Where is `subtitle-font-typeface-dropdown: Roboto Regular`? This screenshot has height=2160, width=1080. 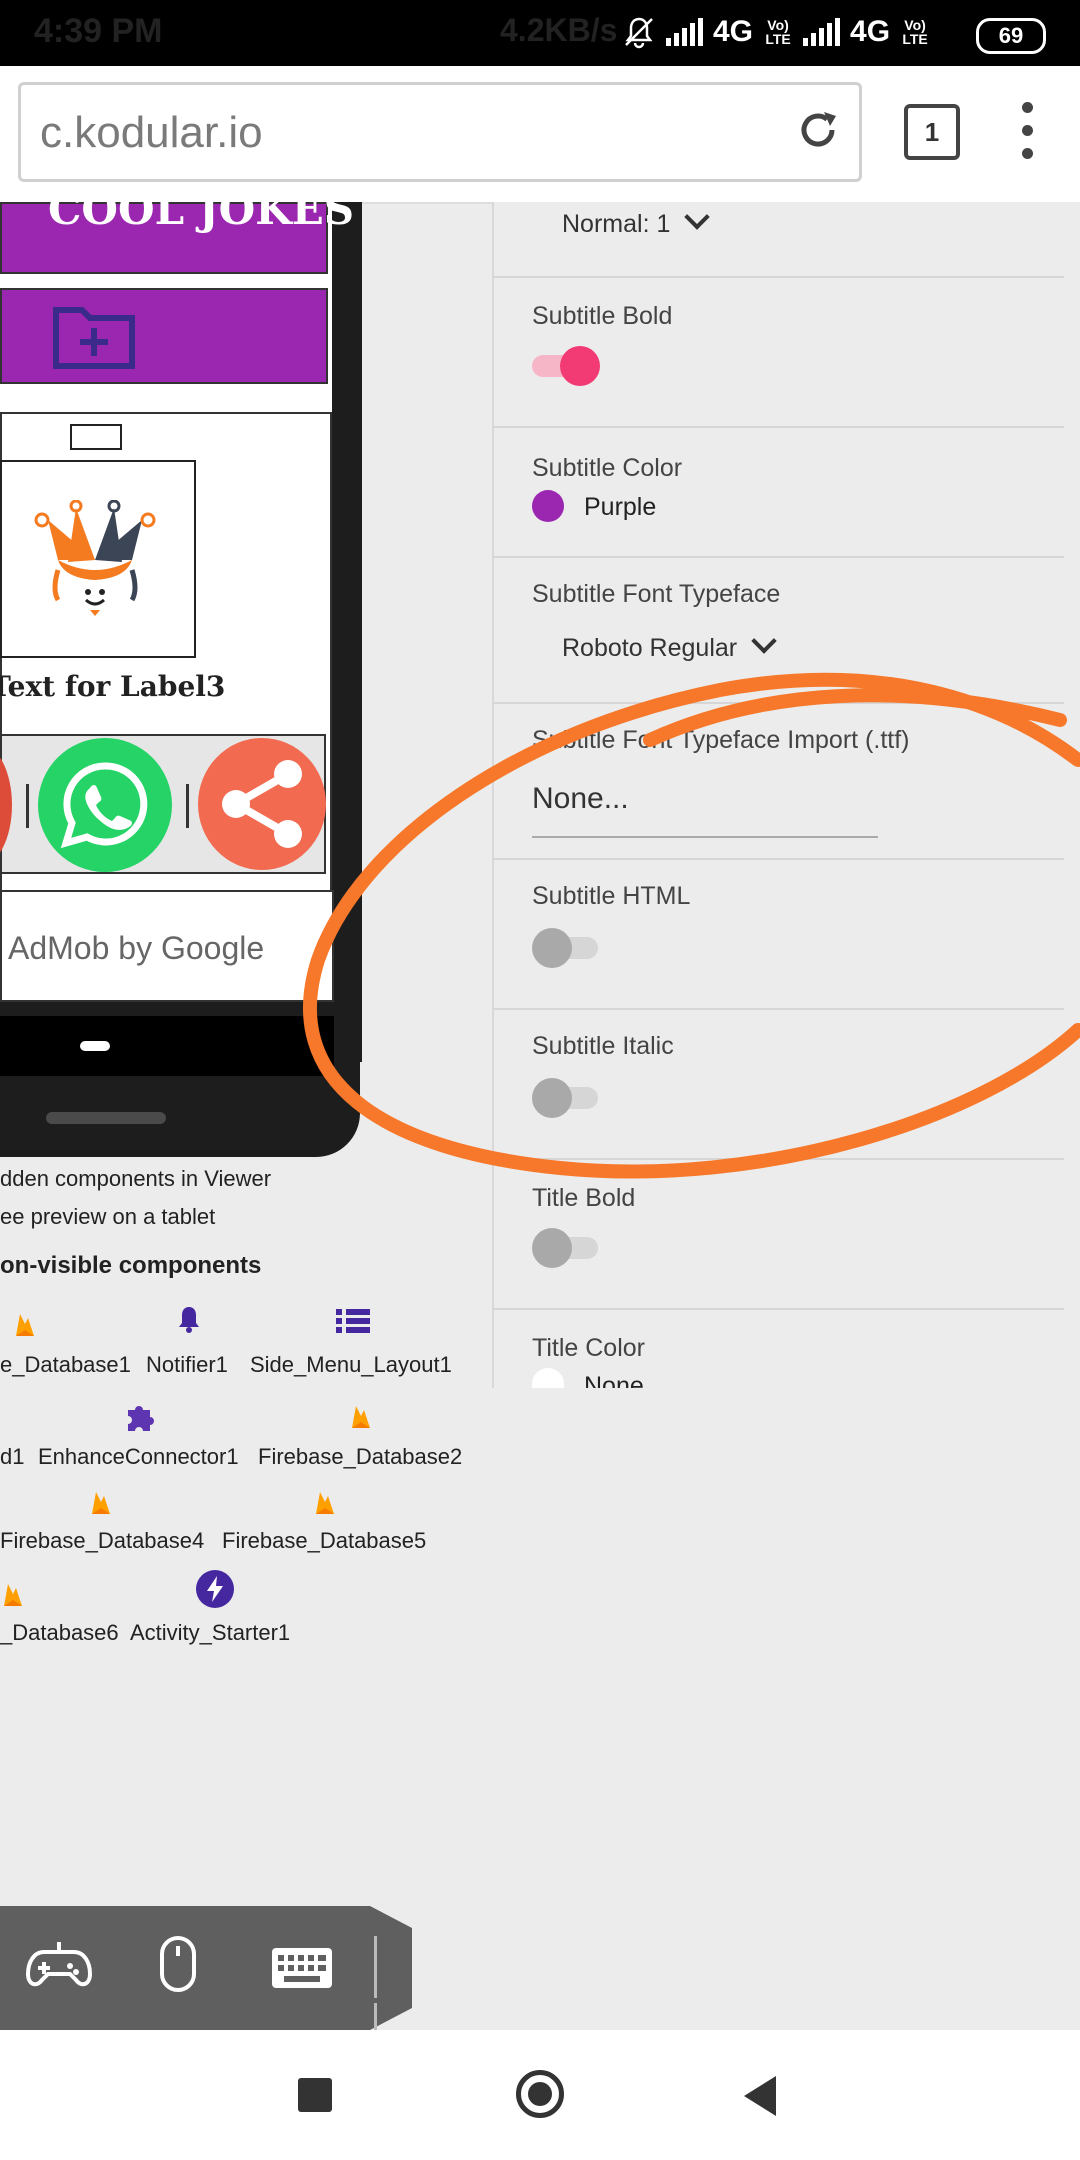
subtitle-font-typeface-dropdown: Roboto Regular is located at coordinates (669, 645).